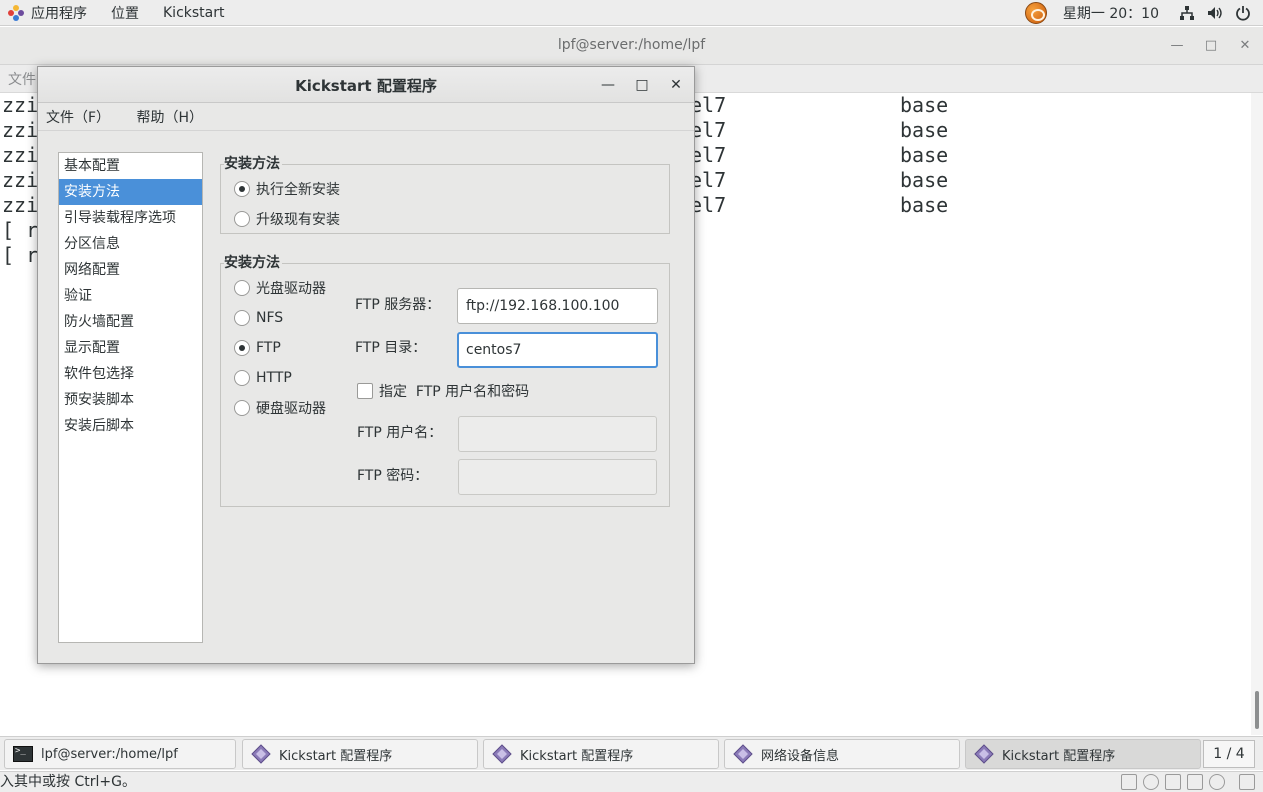 This screenshot has width=1263, height=792. I want to click on sidebar-item-firewall: 防火墙配置, so click(130, 322).